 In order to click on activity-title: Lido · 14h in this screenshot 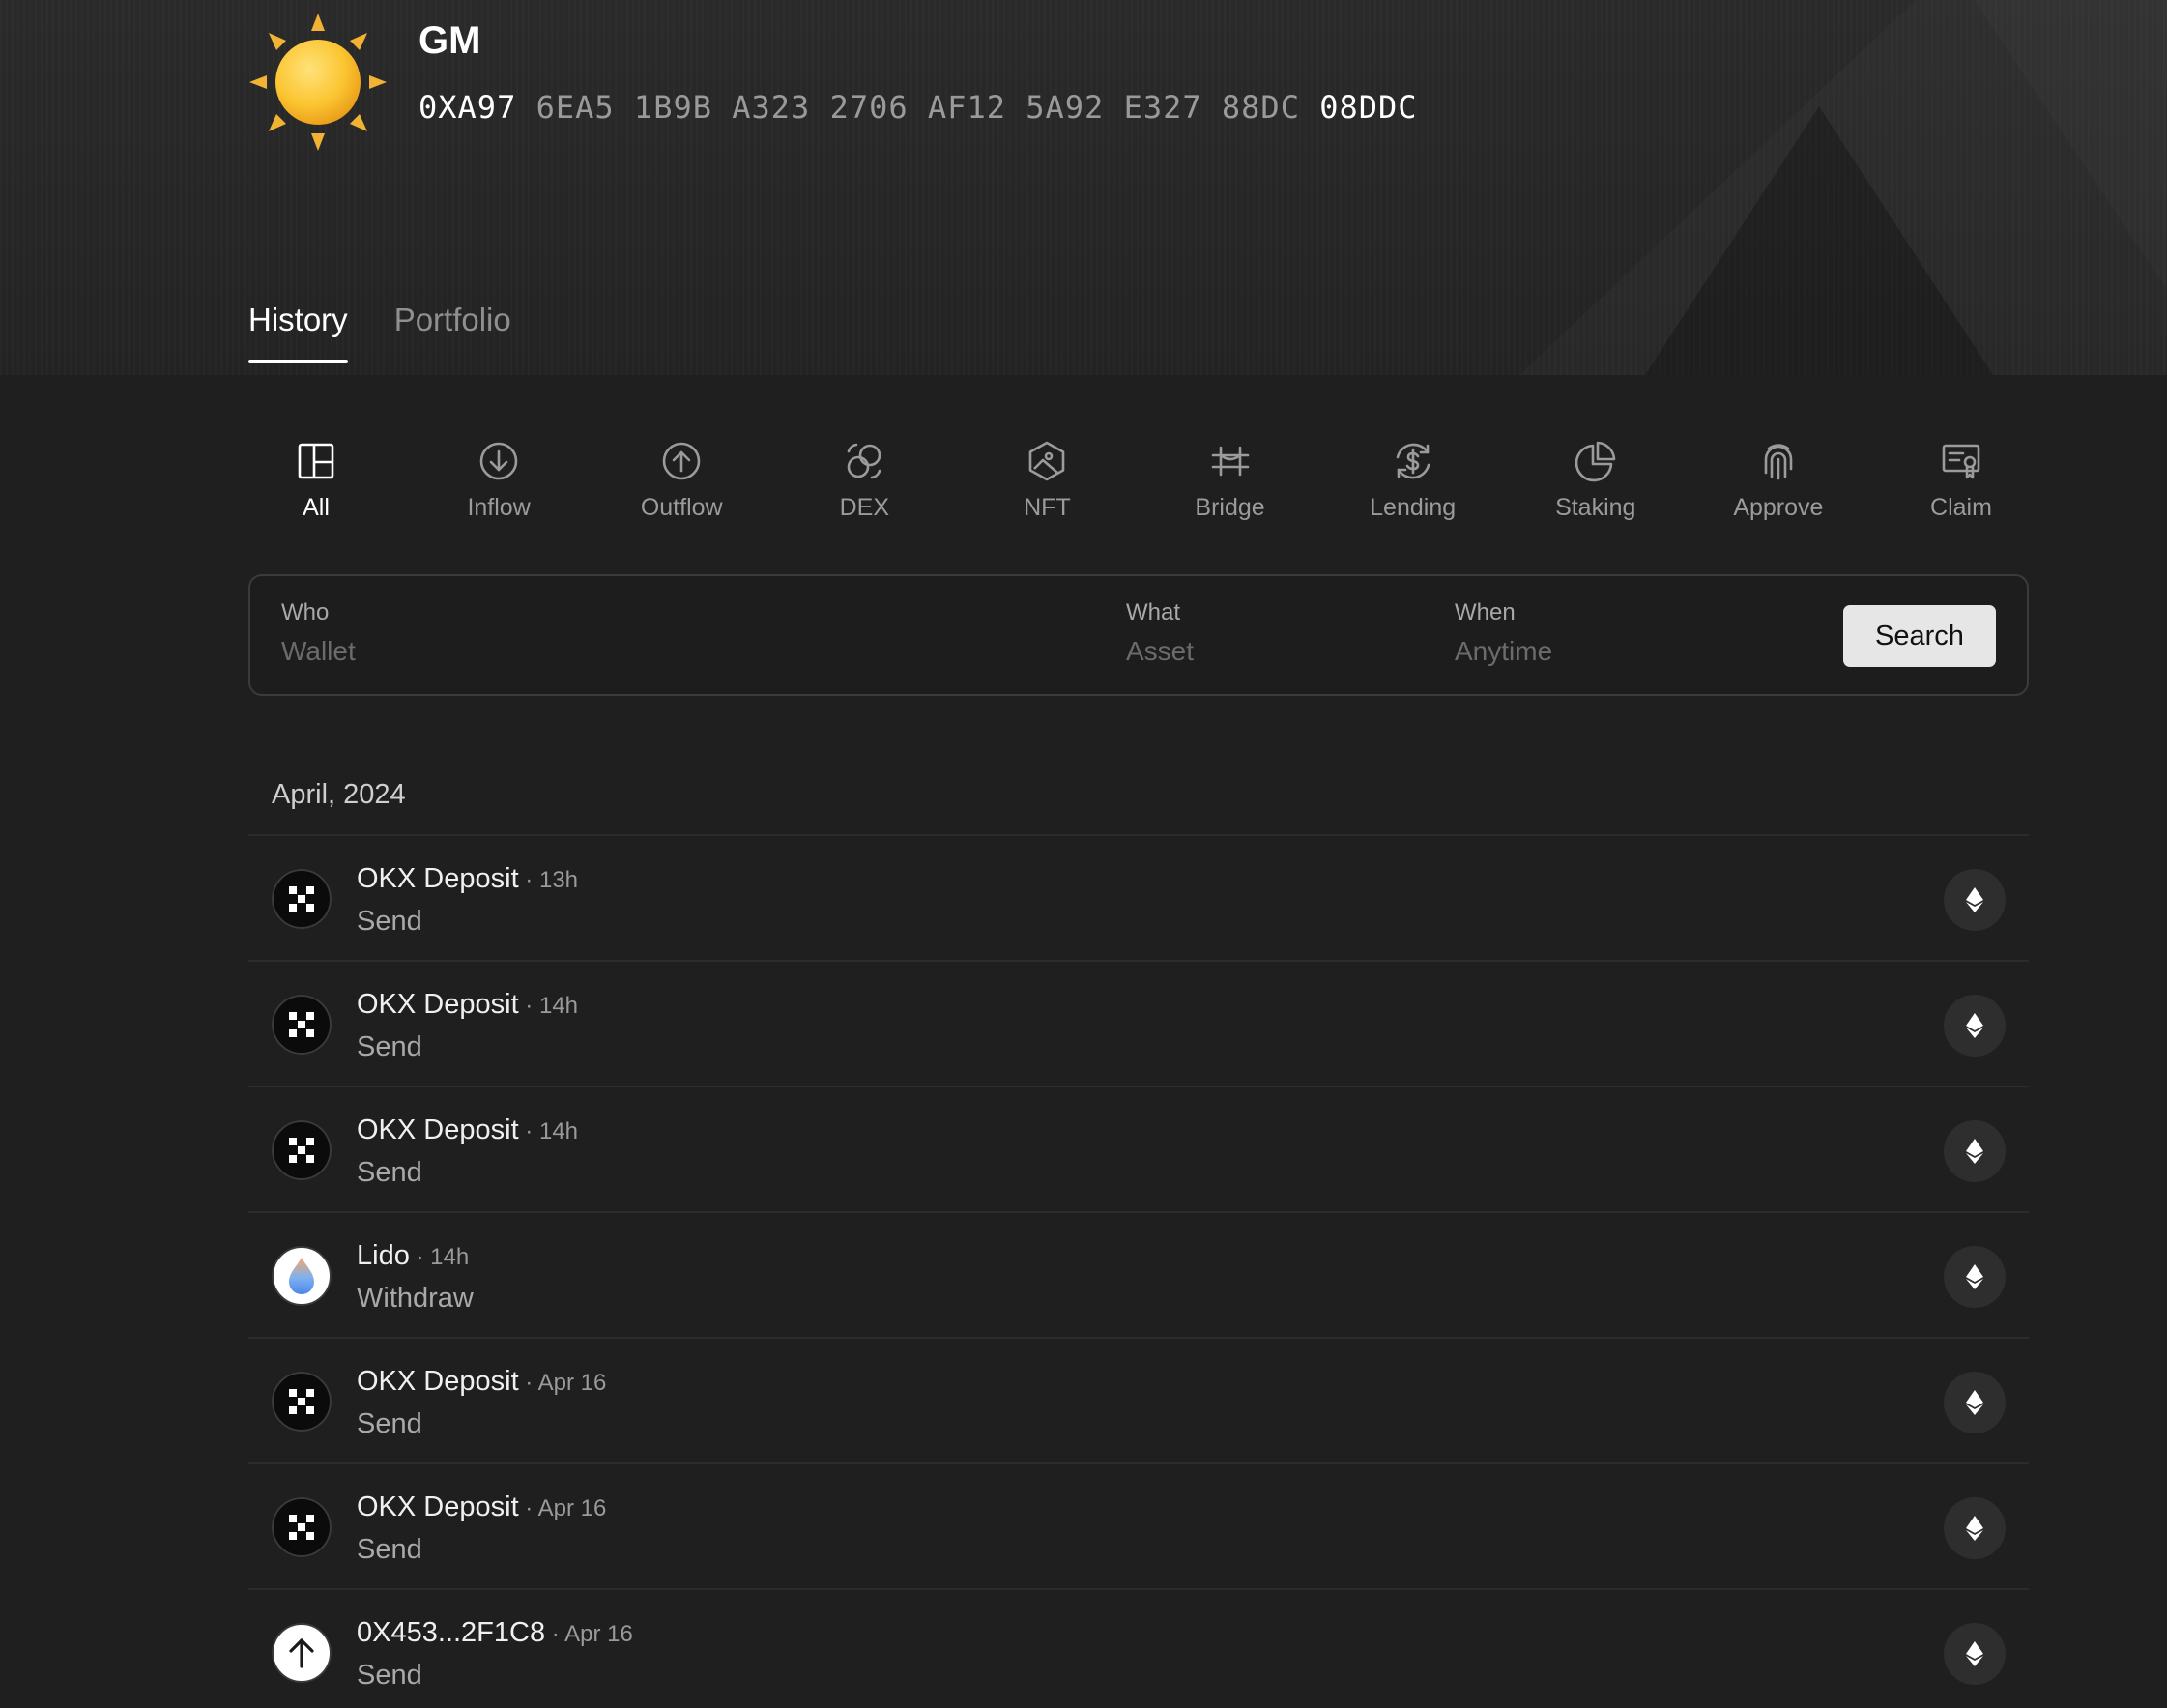, I will do `click(413, 1256)`.